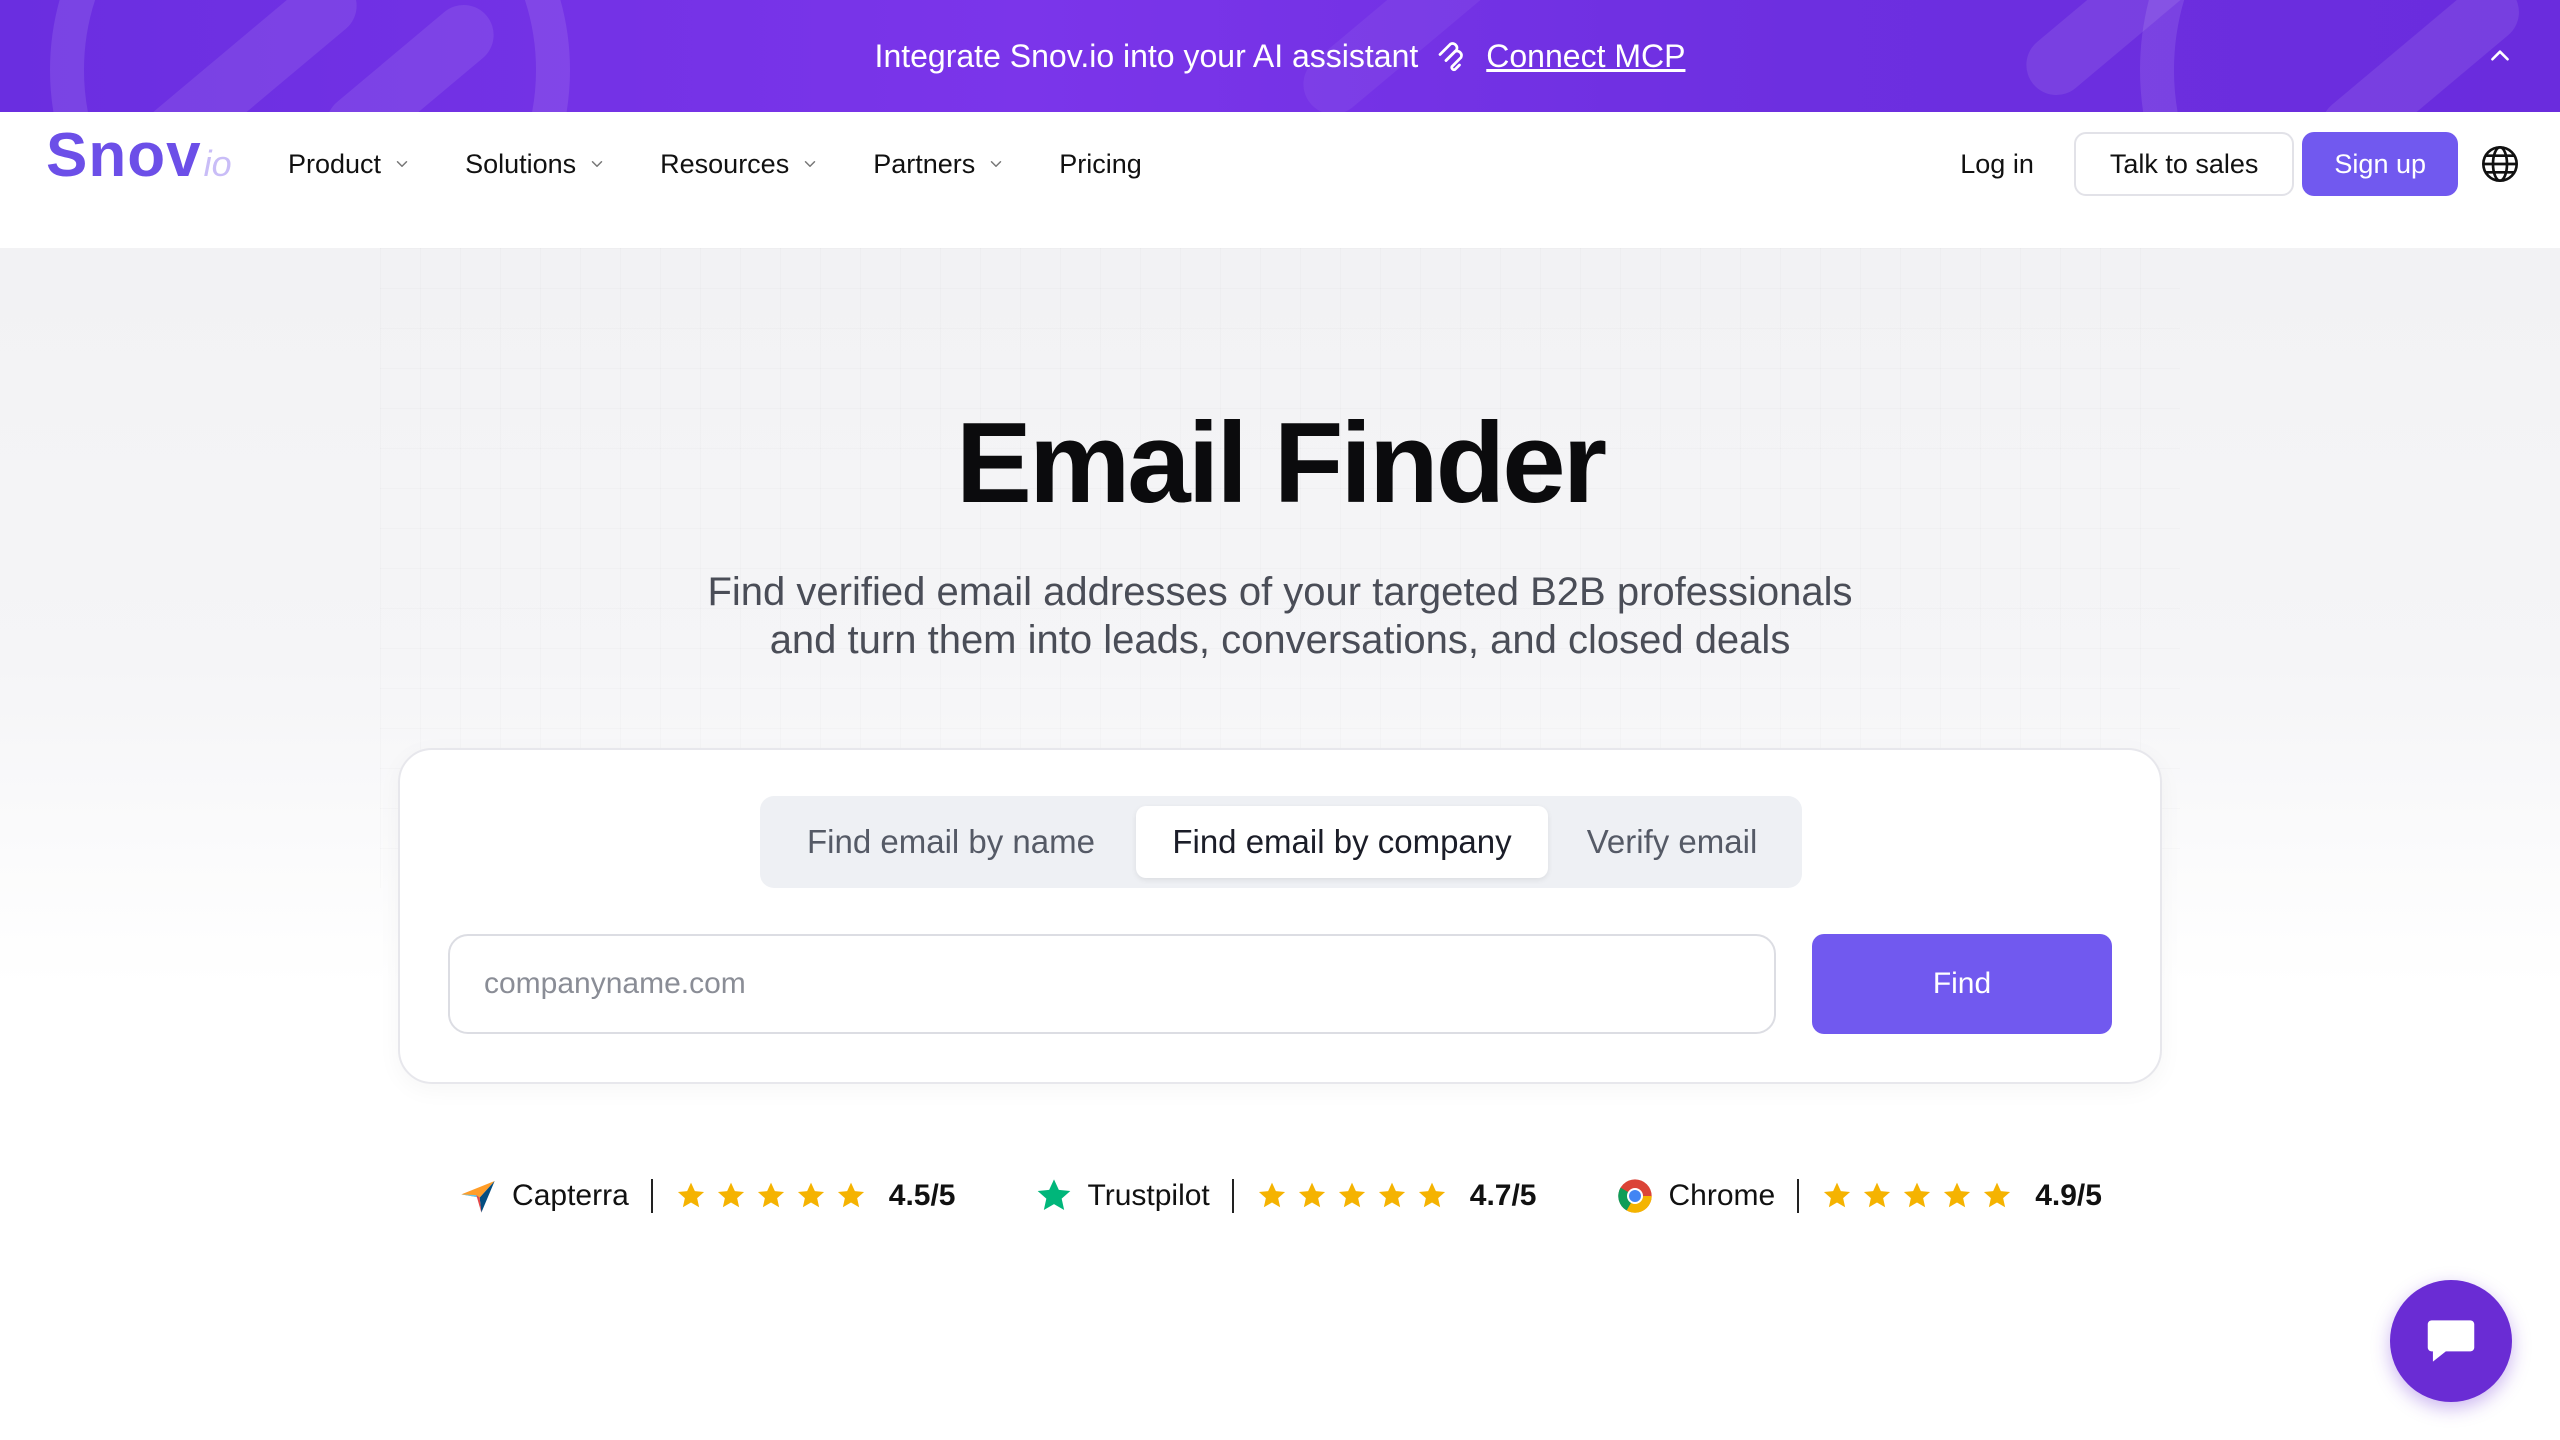 The width and height of the screenshot is (2560, 1440). Describe the element at coordinates (2380, 164) in the screenshot. I see `signup-button: Sign up` at that location.